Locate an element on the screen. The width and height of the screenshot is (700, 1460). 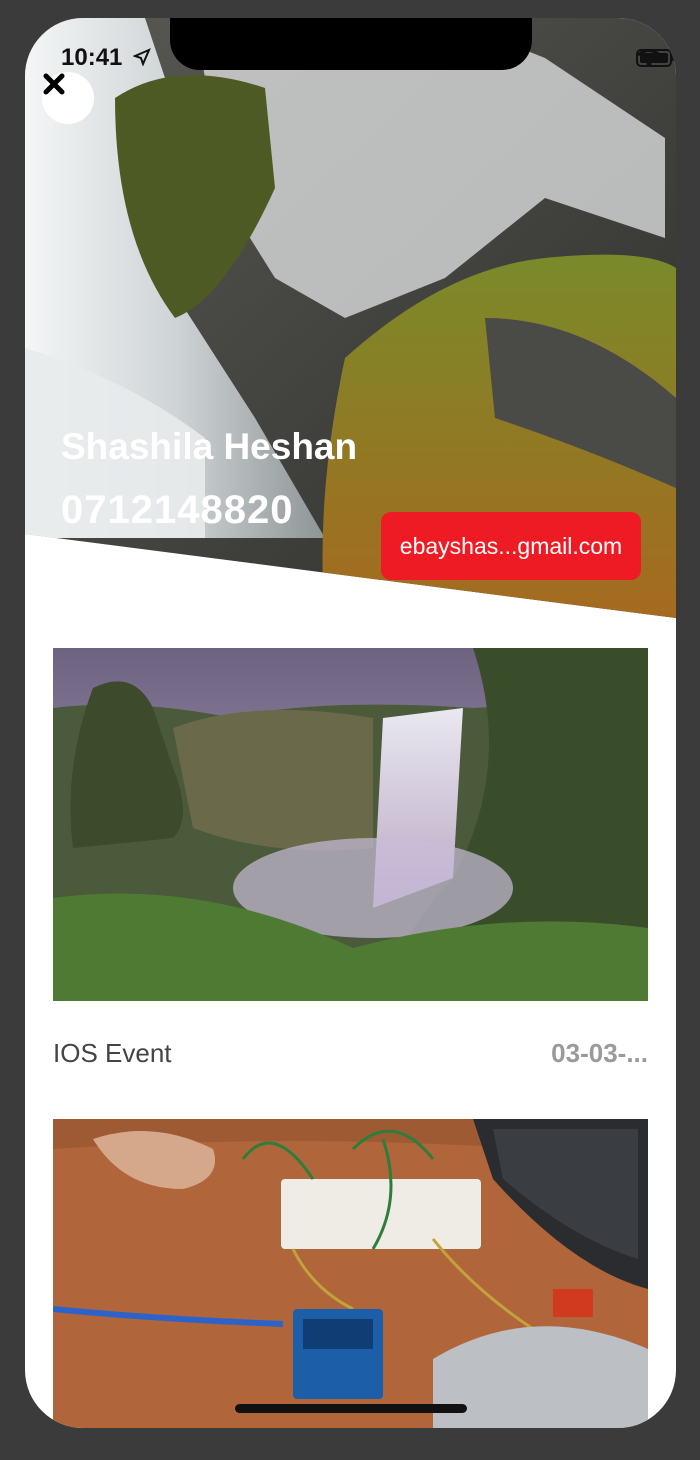
profile-name: Shashila Heshan is located at coordinates (209, 446).